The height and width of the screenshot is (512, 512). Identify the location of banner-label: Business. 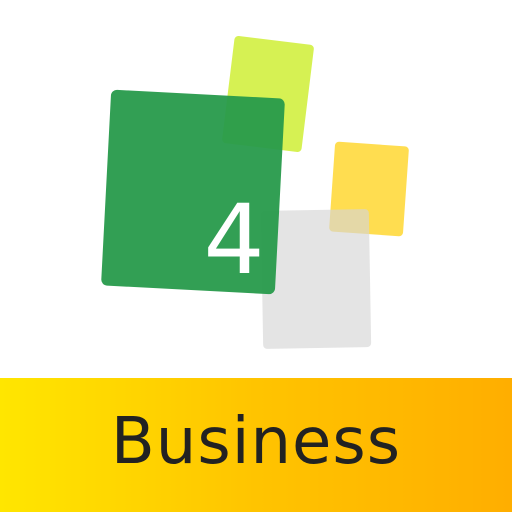
(256, 442).